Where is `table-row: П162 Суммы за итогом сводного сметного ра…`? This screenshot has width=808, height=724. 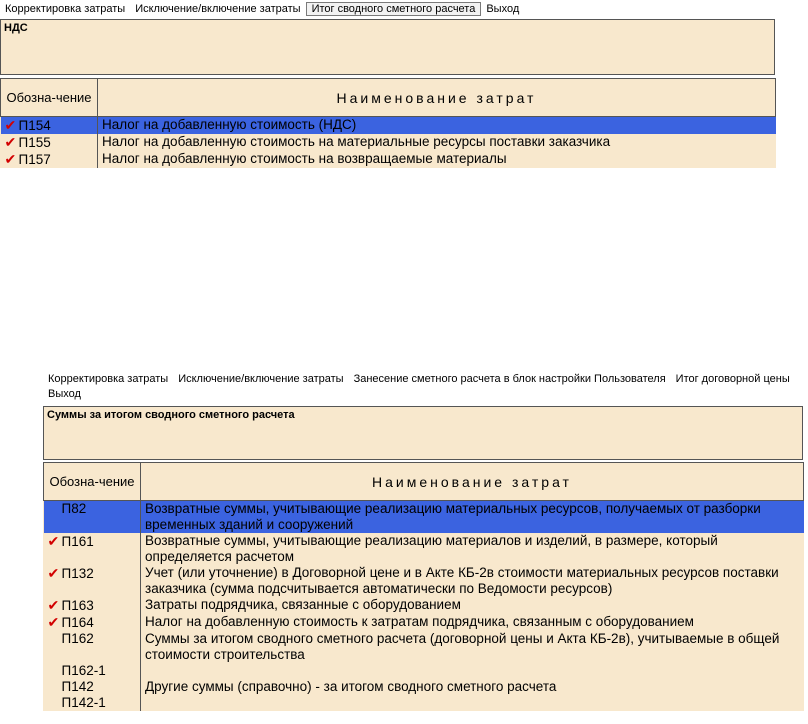
table-row: П162 Суммы за итогом сводного сметного ра… is located at coordinates (424, 647).